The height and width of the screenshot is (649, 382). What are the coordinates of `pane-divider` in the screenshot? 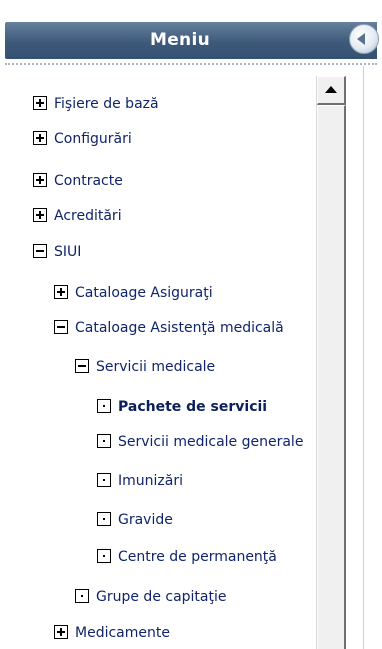 It's located at (363, 357).